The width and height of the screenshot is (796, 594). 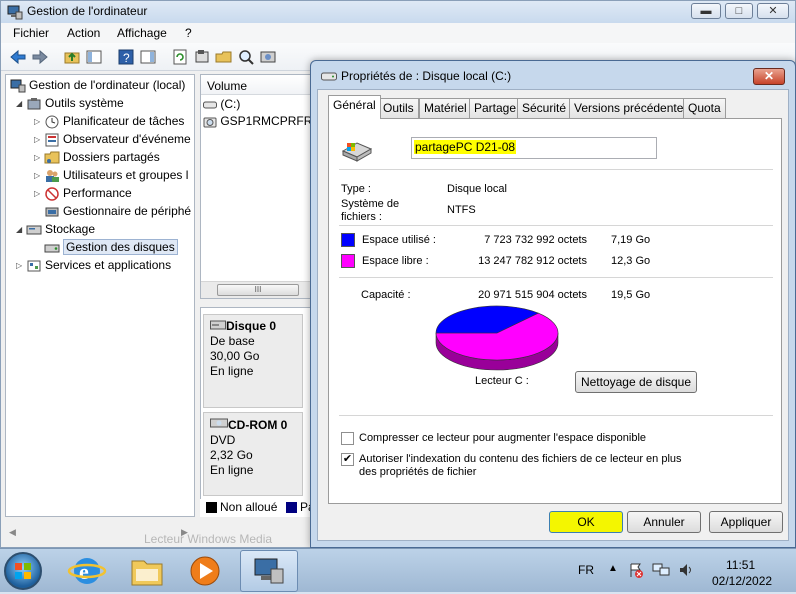 I want to click on window-title: Gestion de l'ordinateur, so click(x=87, y=11).